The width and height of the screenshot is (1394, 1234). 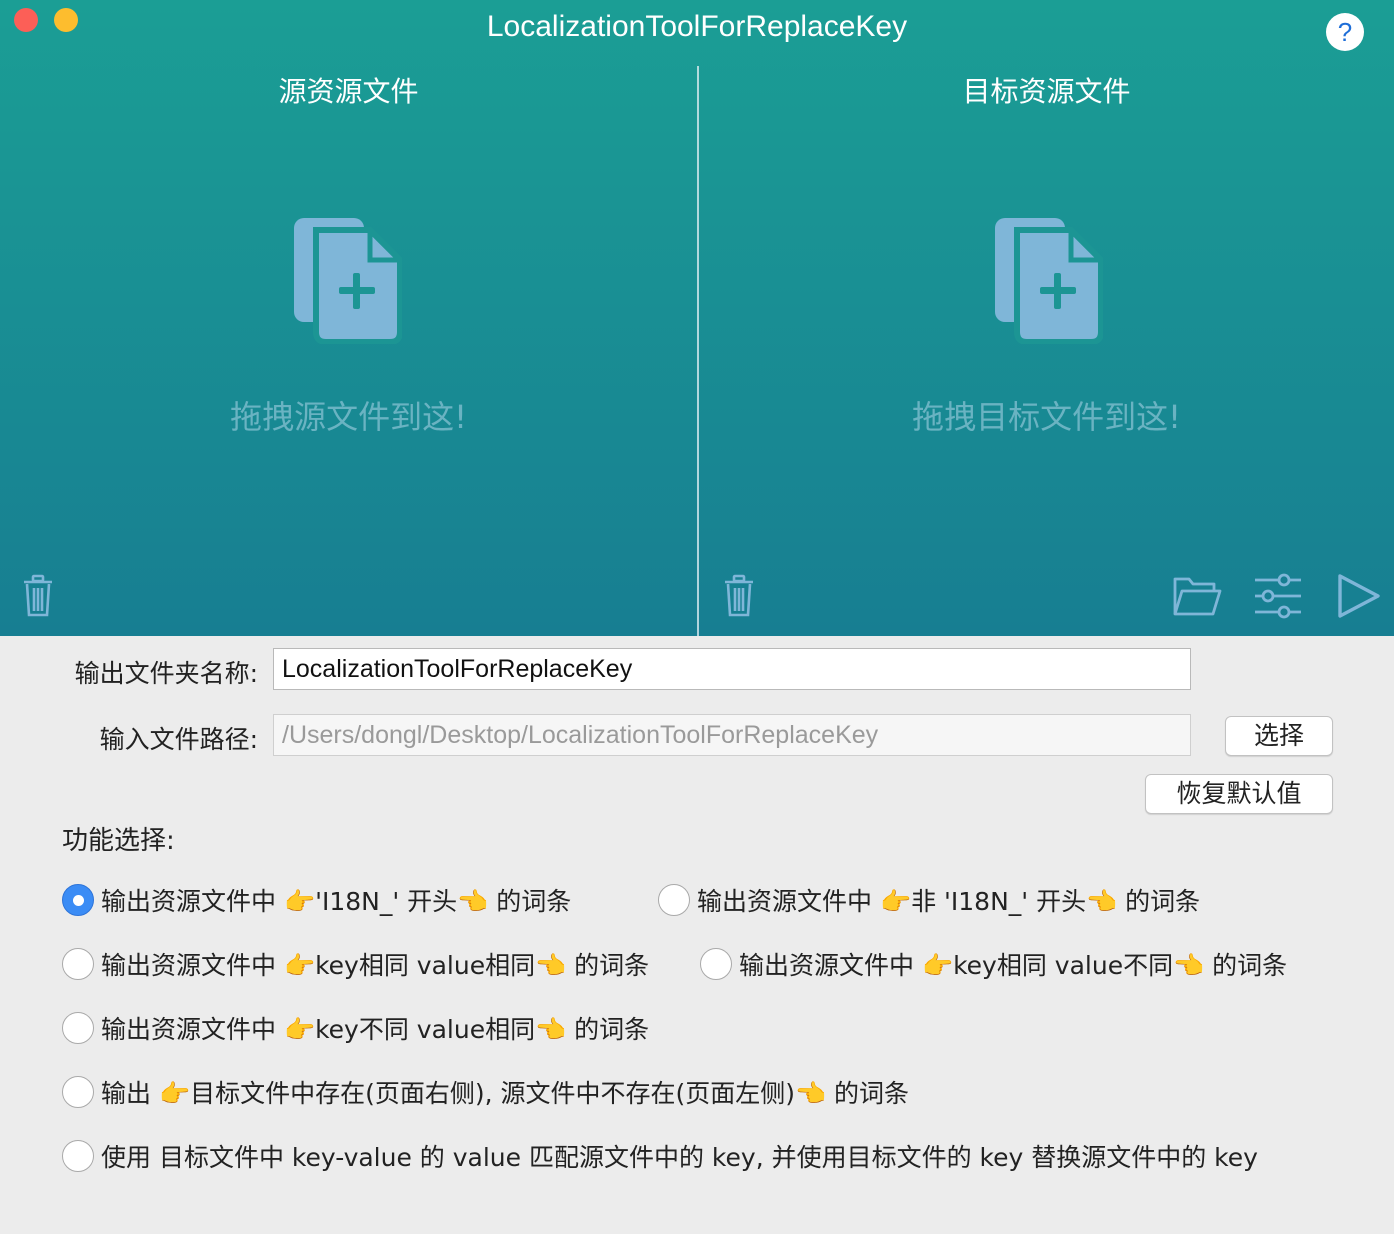 I want to click on input-path-label: 输入文件路径:, so click(x=178, y=739).